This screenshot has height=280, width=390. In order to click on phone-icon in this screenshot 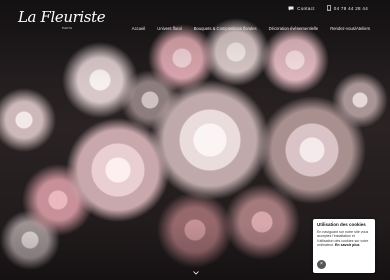, I will do `click(328, 8)`.